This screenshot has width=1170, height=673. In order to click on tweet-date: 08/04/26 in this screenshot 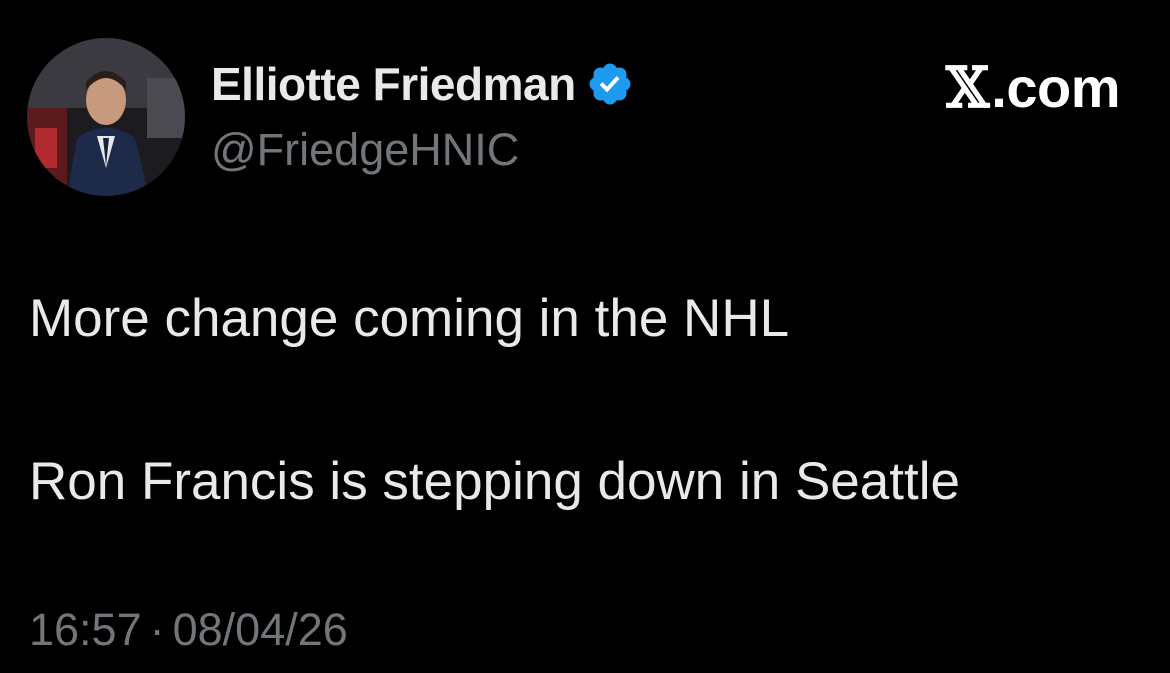, I will do `click(260, 629)`.